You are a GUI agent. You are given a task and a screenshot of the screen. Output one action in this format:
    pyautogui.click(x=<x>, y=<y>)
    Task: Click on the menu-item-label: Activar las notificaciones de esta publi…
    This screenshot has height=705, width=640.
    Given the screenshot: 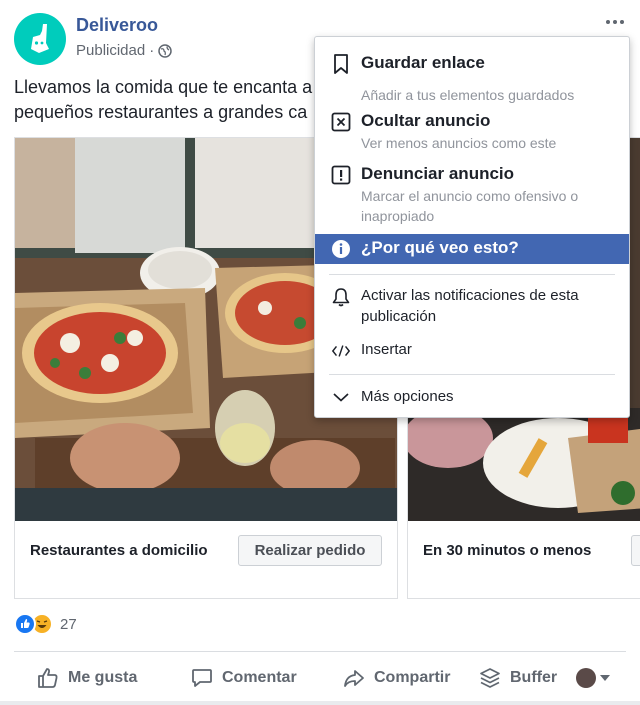 What is the action you would take?
    pyautogui.click(x=470, y=306)
    